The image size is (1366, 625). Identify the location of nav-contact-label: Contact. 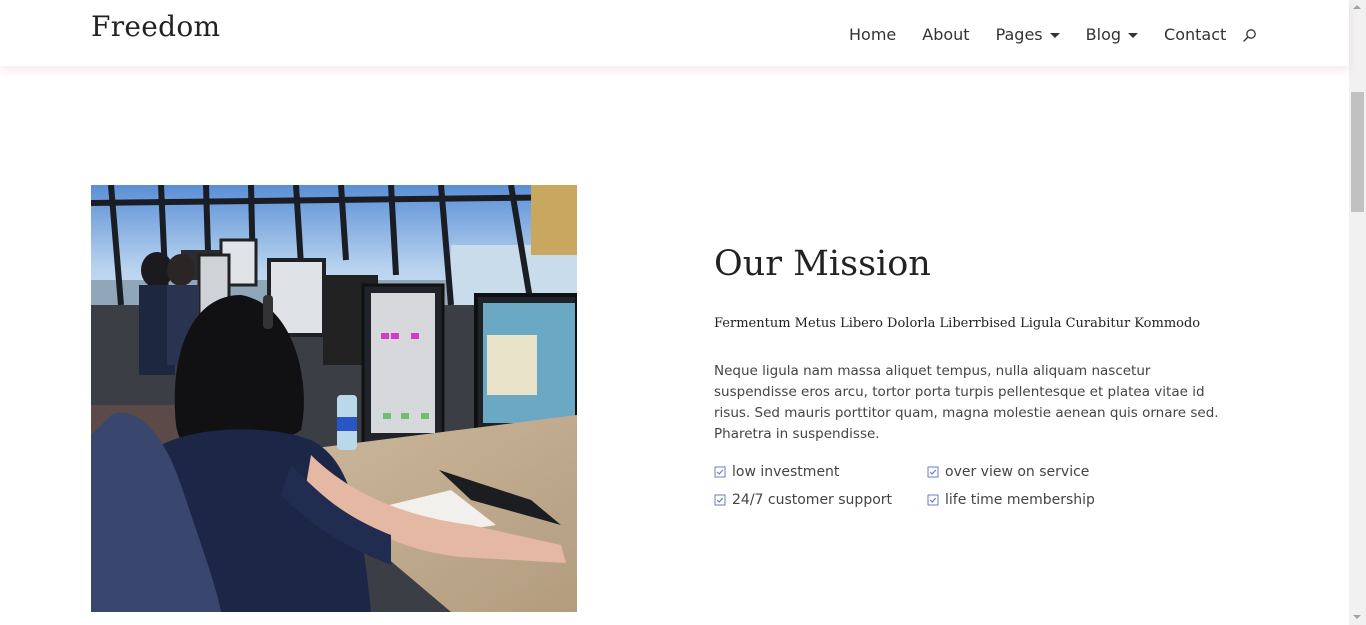
(1195, 34).